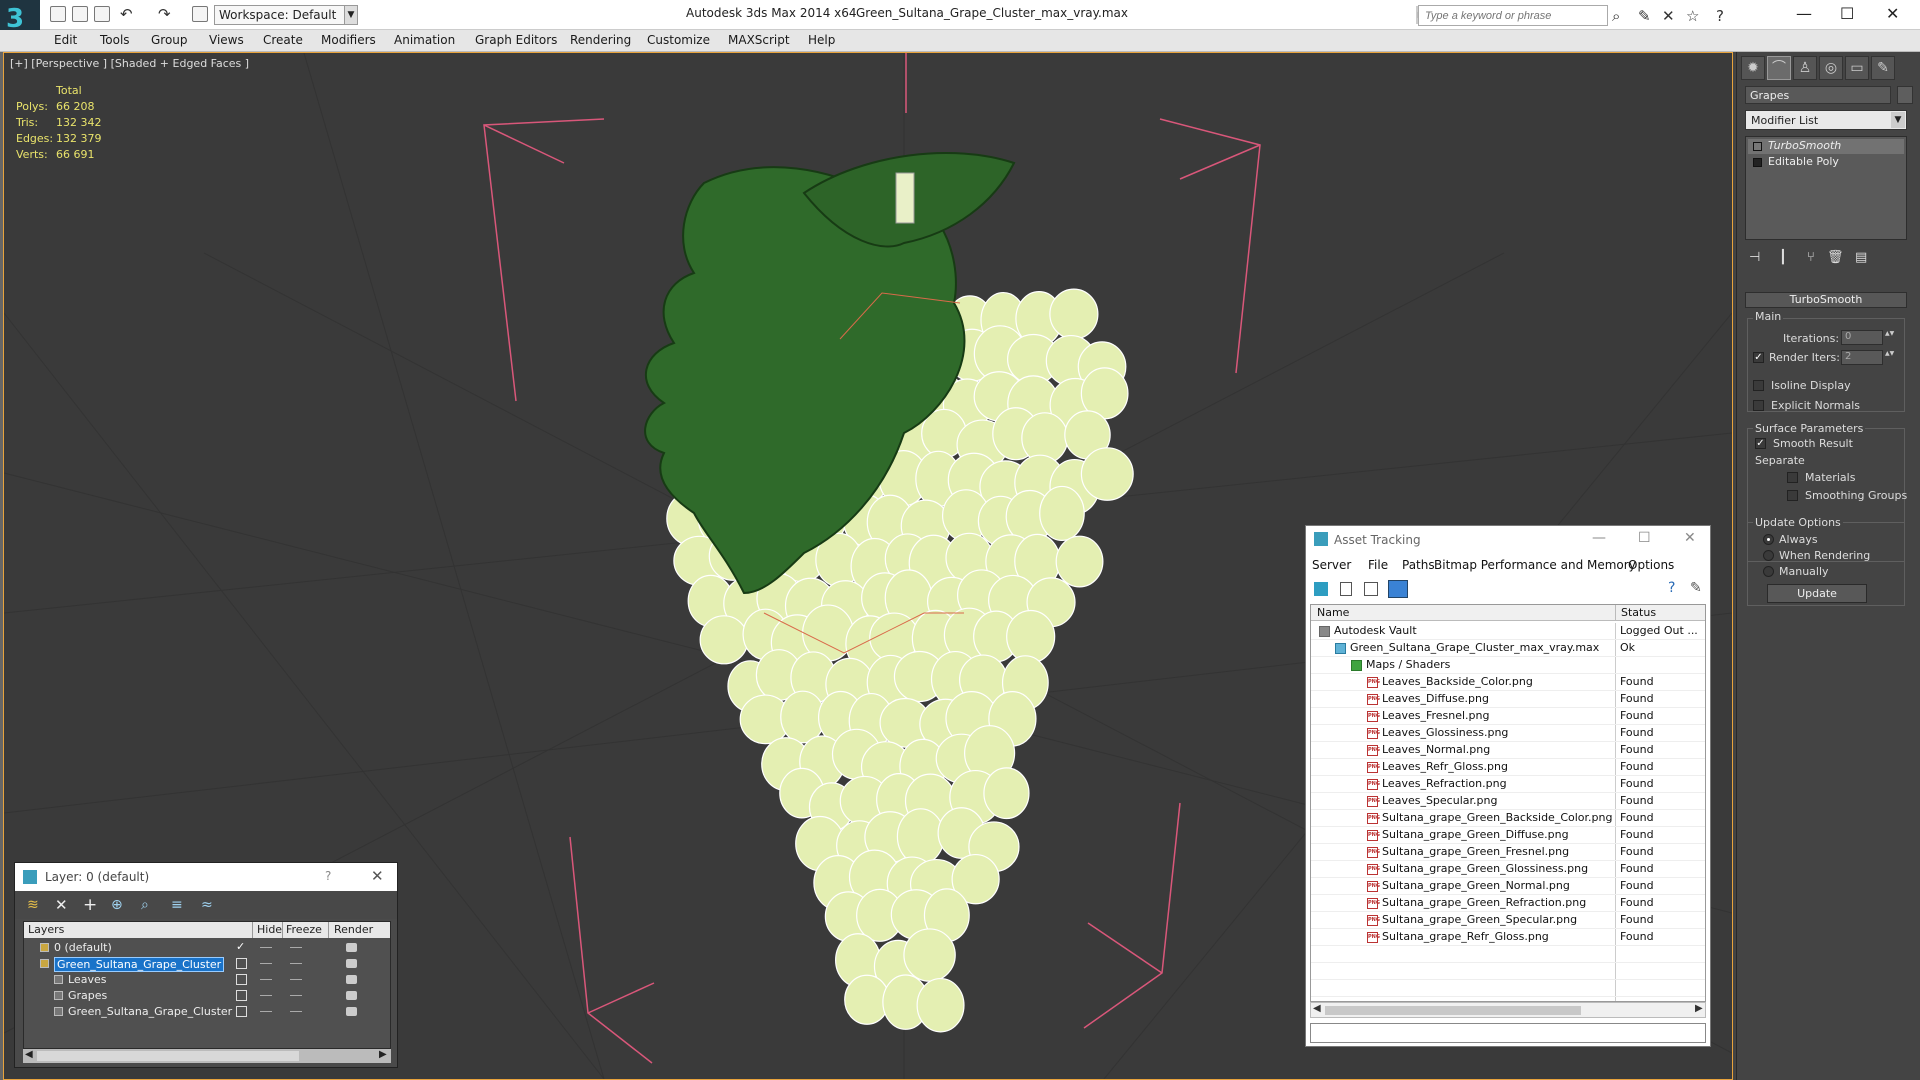 The image size is (1920, 1080). What do you see at coordinates (87, 979) in the screenshot?
I see `layer-name: Leaves` at bounding box center [87, 979].